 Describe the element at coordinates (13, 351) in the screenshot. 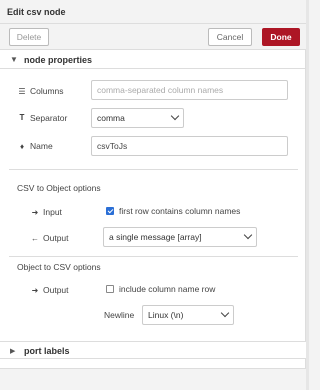

I see `chevron-right-icon: ▶` at that location.